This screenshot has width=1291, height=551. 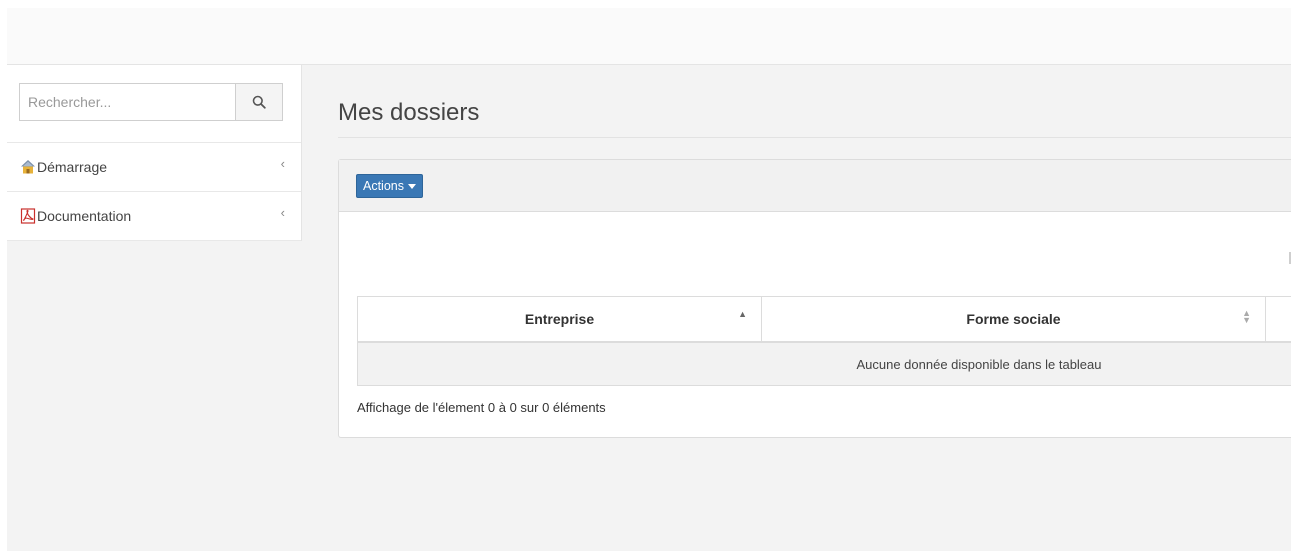 I want to click on sidebar-search, so click(x=154, y=104).